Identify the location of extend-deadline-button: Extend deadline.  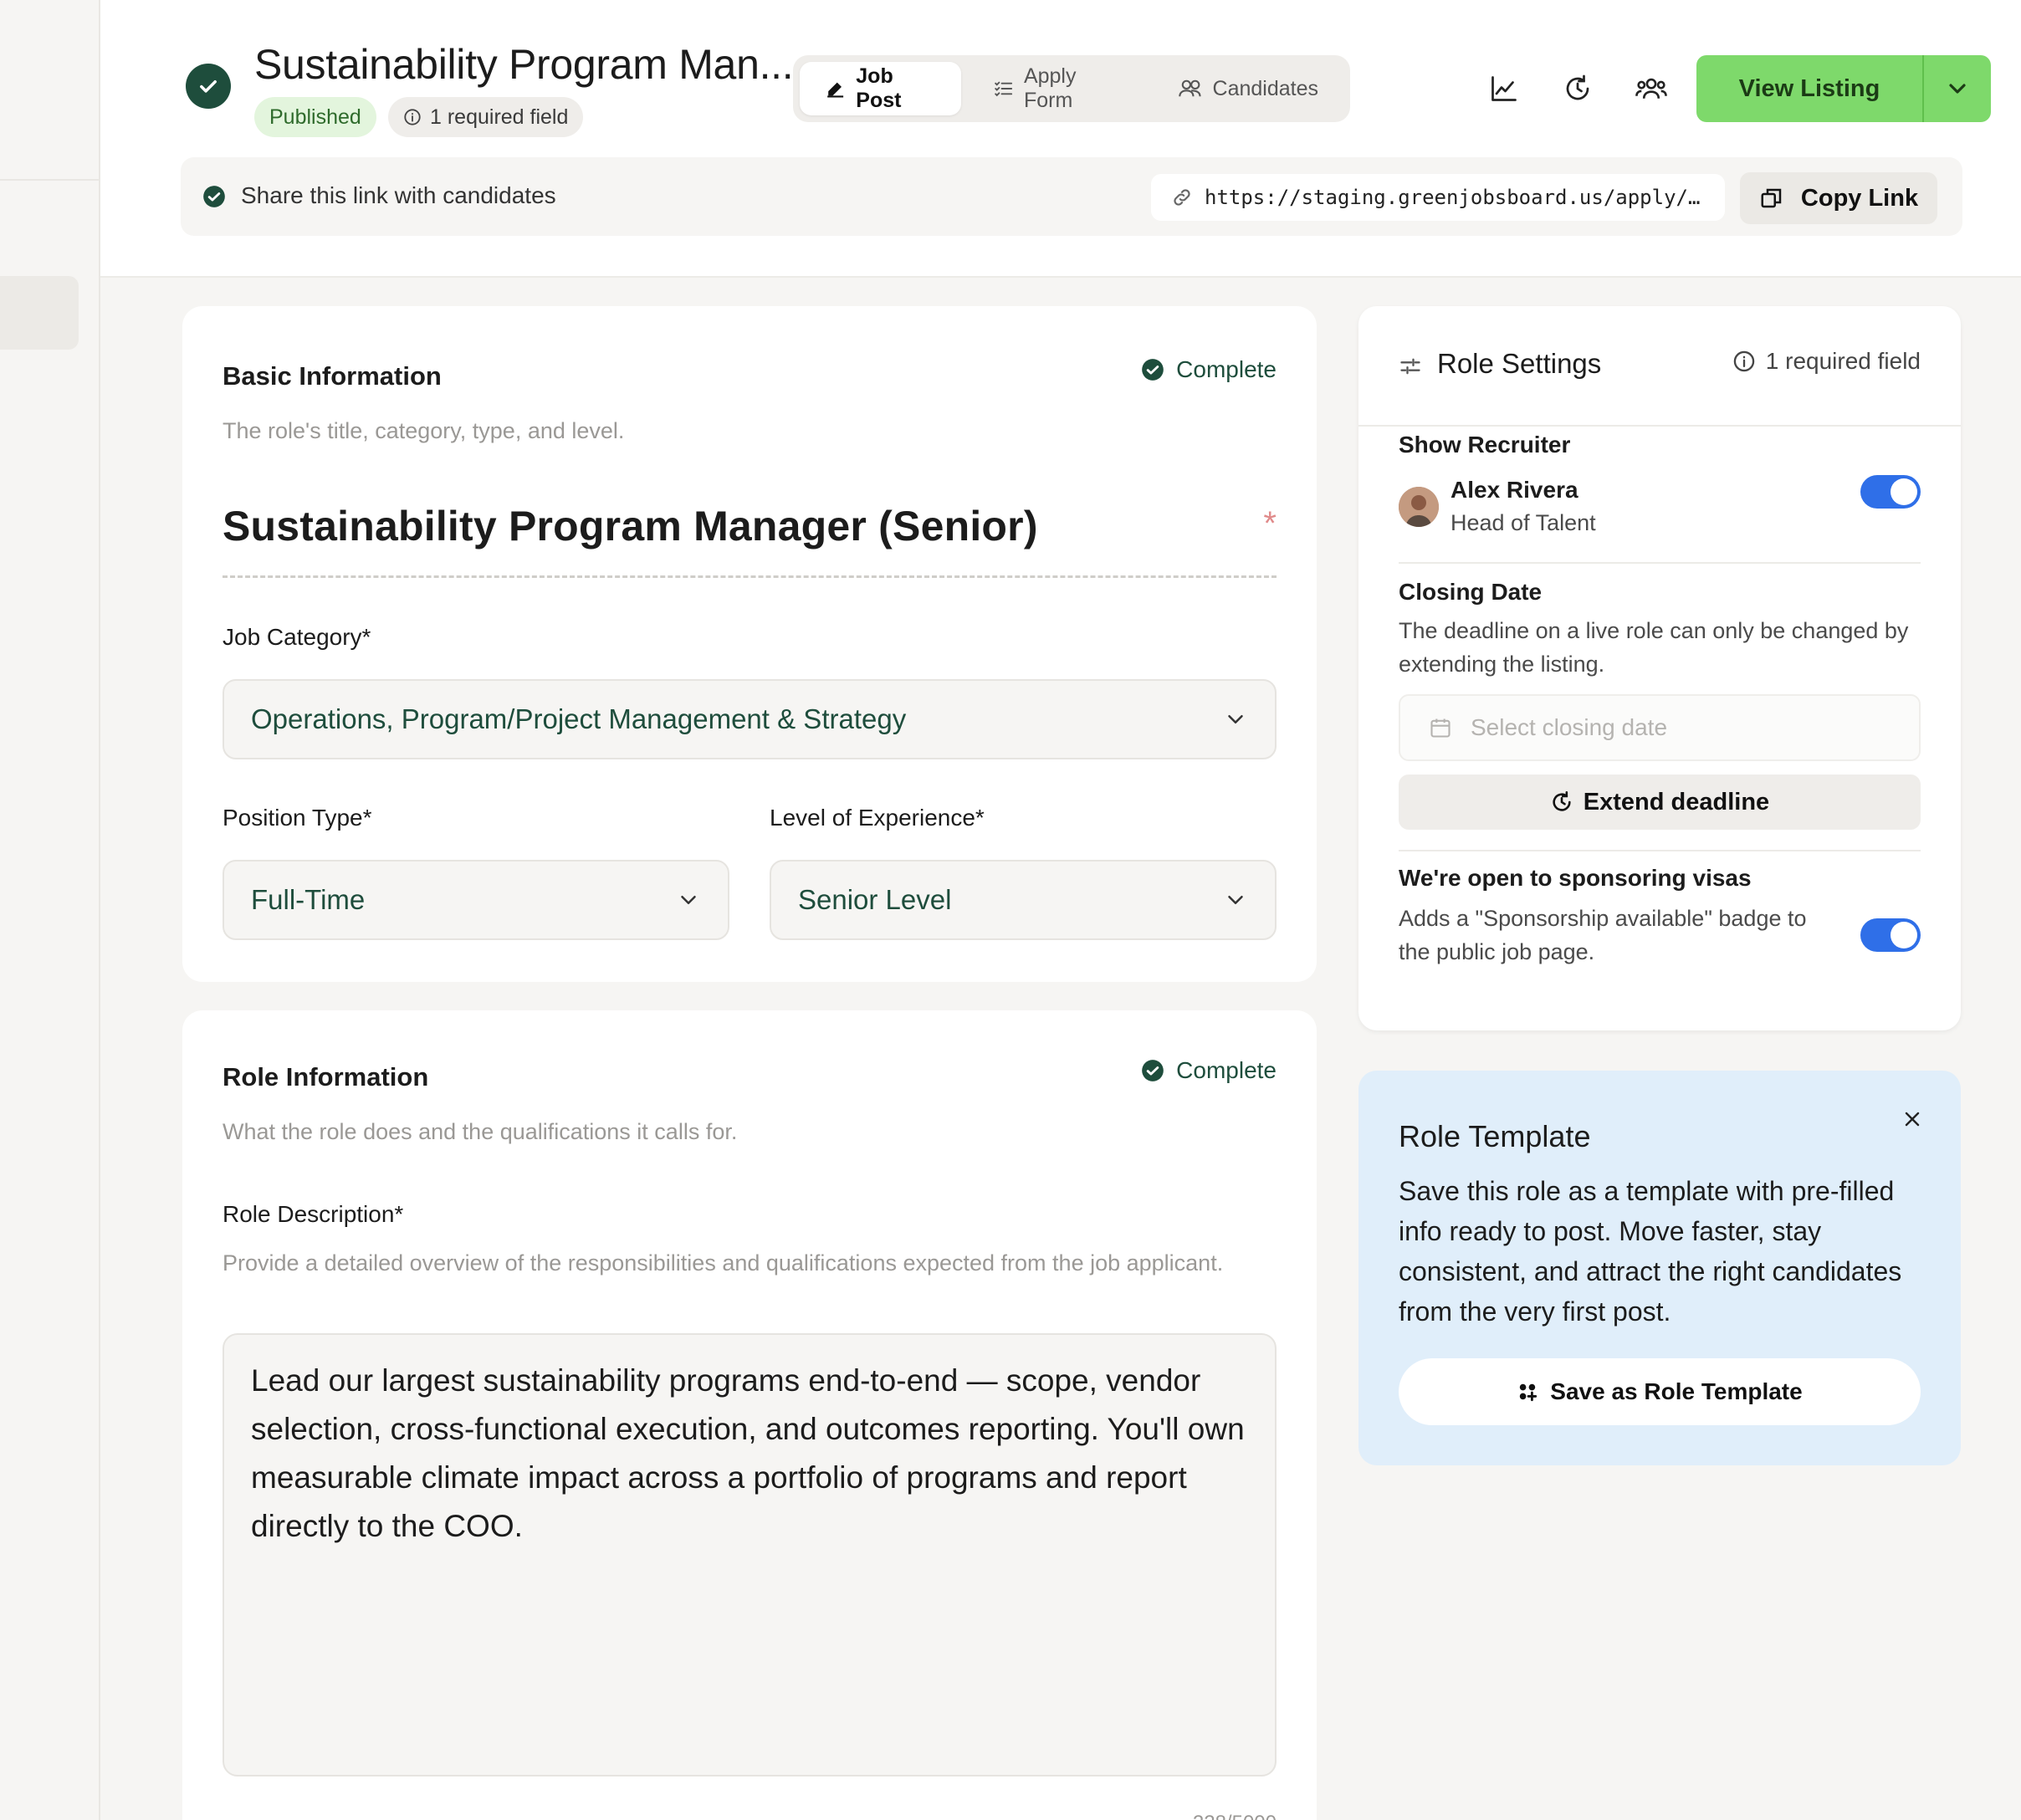
(1660, 802).